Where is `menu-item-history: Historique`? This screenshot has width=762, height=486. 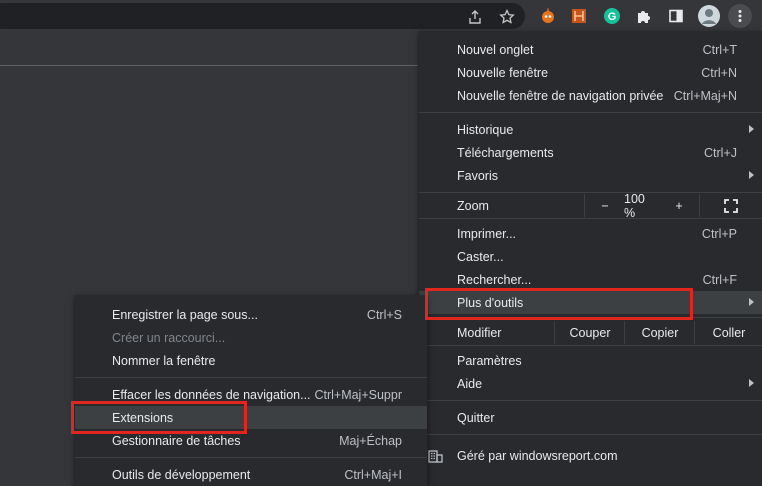 menu-item-history: Historique is located at coordinates (590, 129).